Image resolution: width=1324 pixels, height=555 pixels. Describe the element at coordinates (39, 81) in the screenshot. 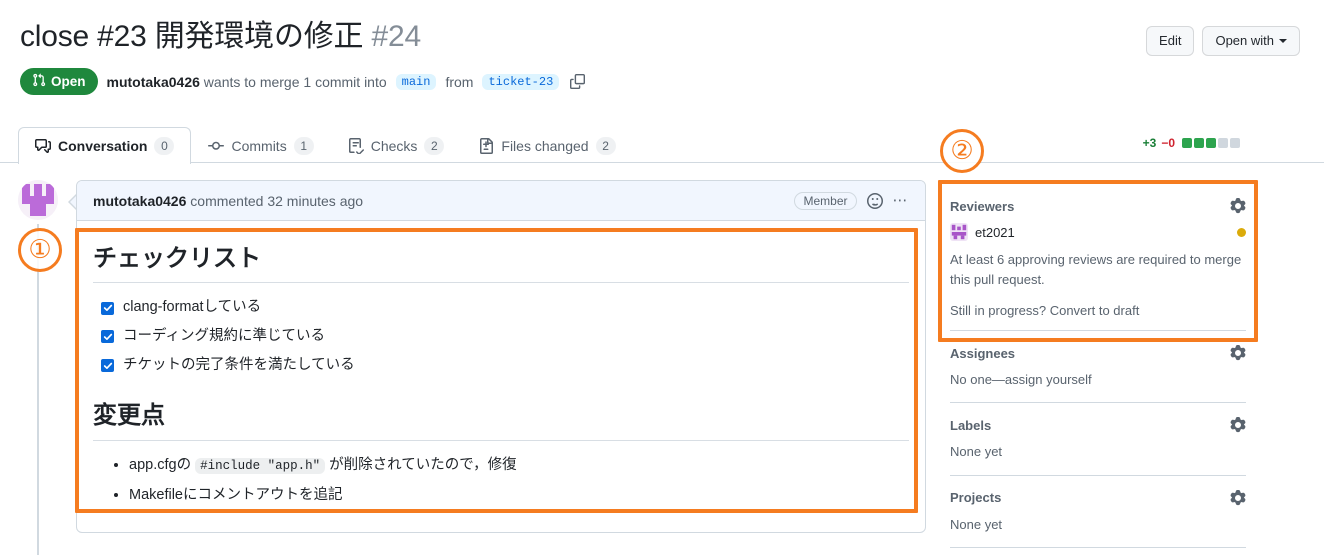

I see `git-pull-request-icon` at that location.